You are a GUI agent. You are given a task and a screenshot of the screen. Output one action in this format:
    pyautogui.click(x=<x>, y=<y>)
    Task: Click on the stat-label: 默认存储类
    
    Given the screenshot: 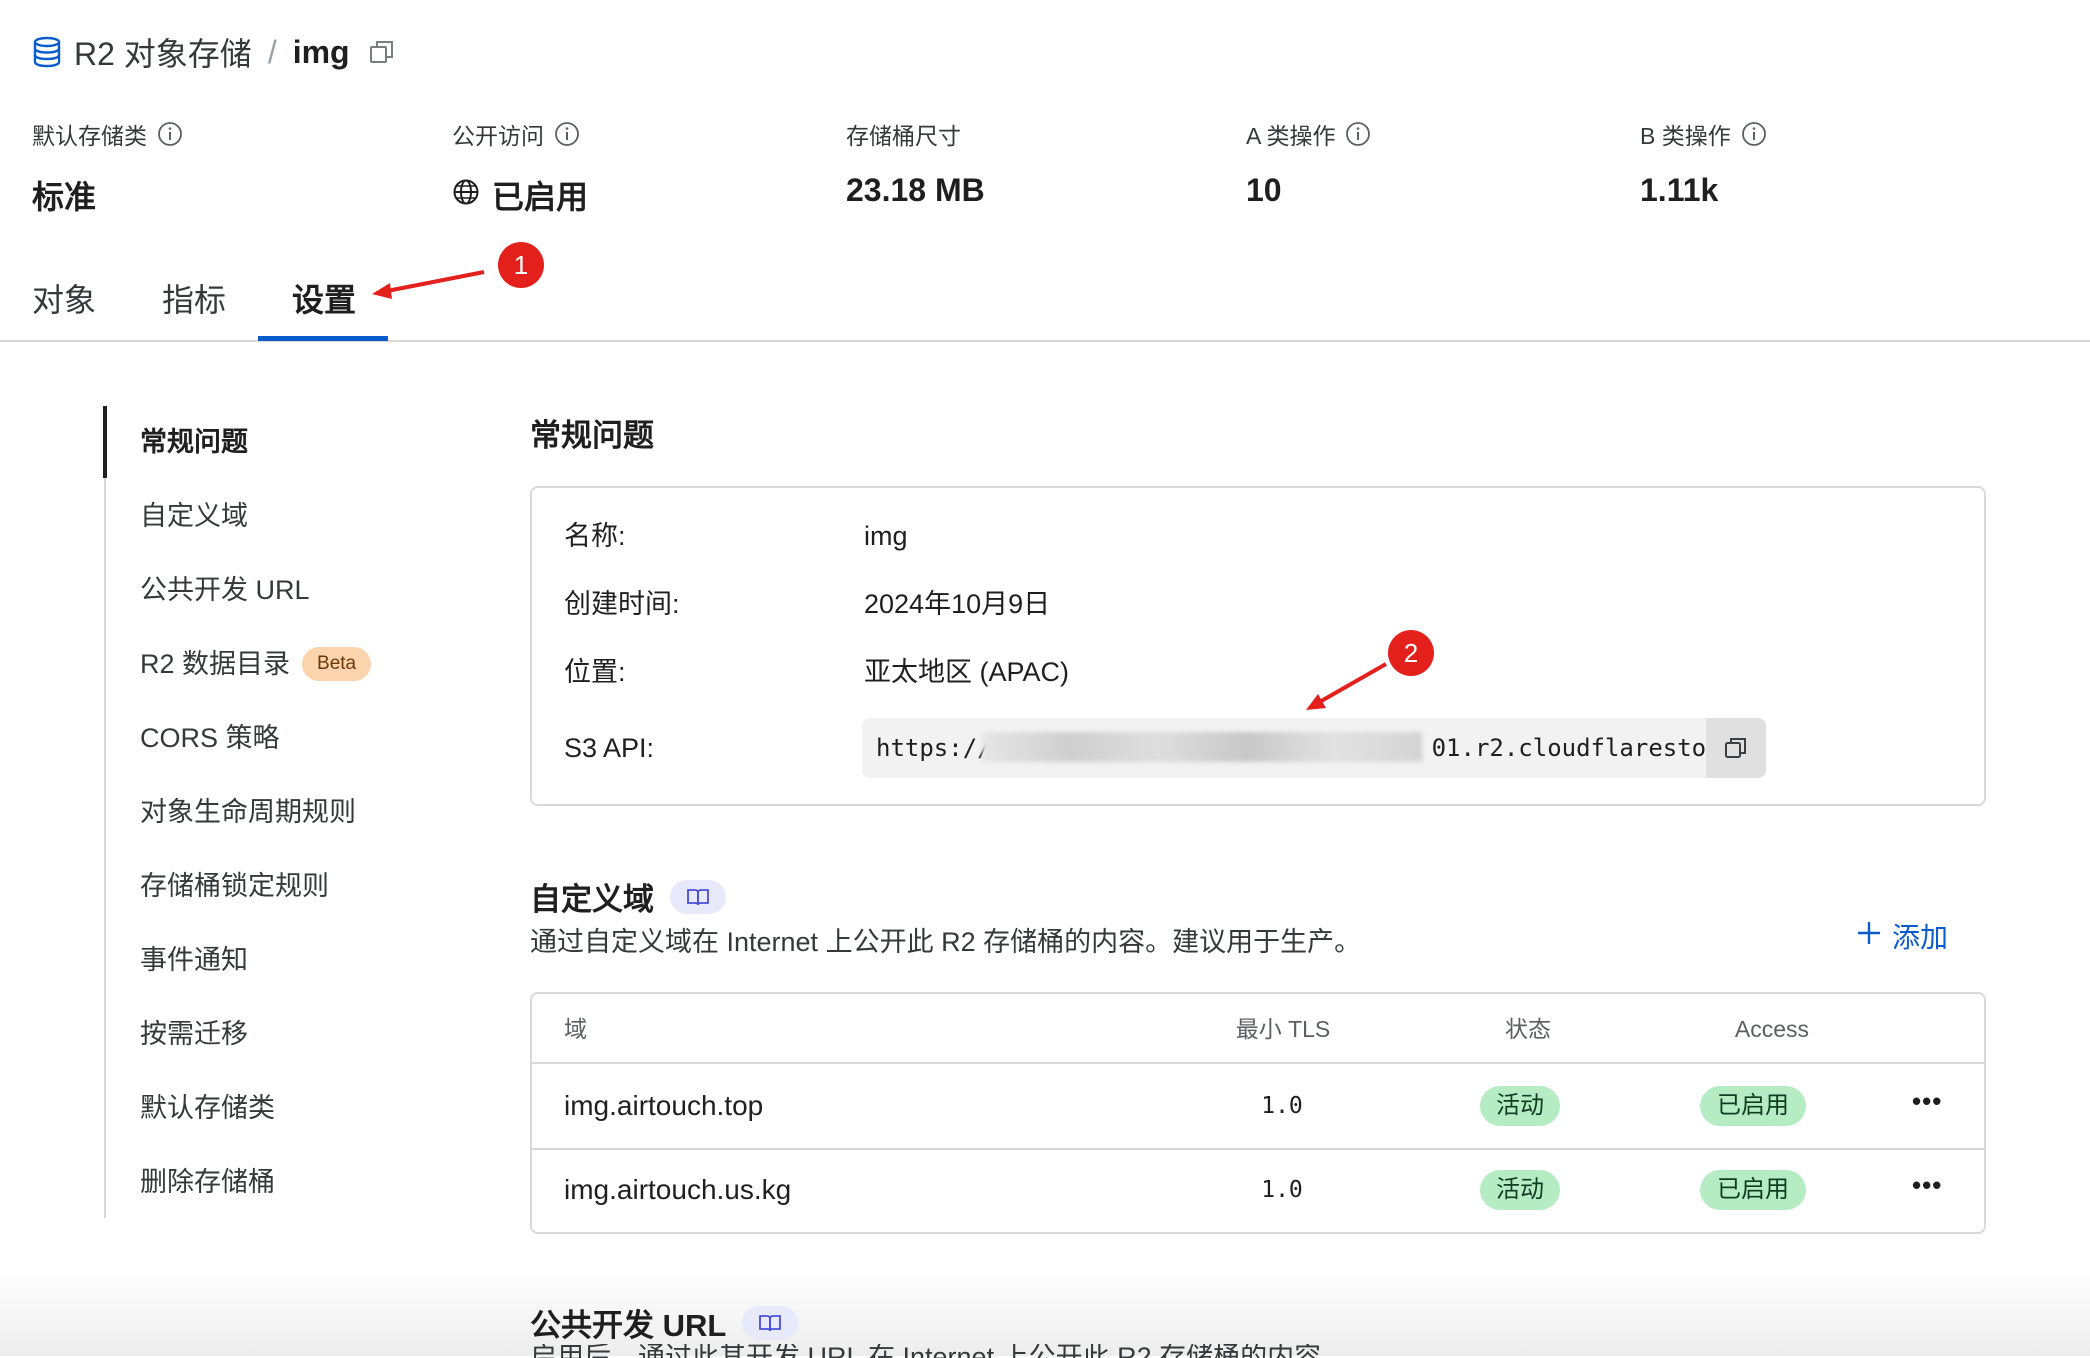 What is the action you would take?
    pyautogui.click(x=89, y=136)
    